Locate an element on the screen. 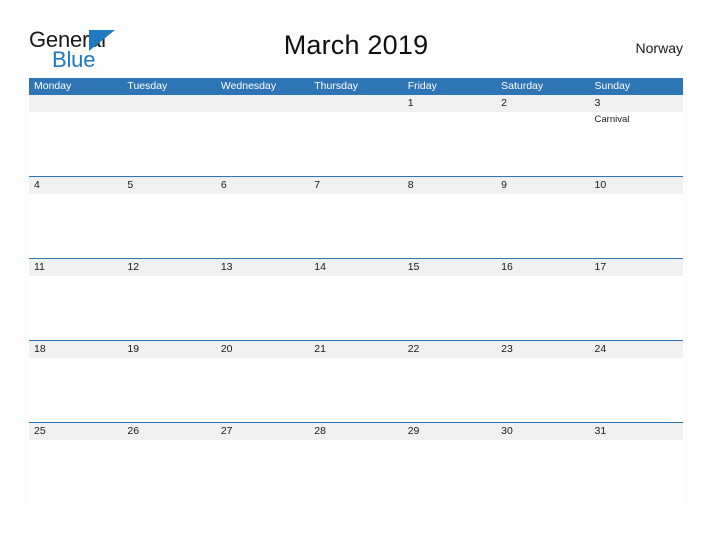 This screenshot has height=550, width=712. day-number: 6 is located at coordinates (262, 185).